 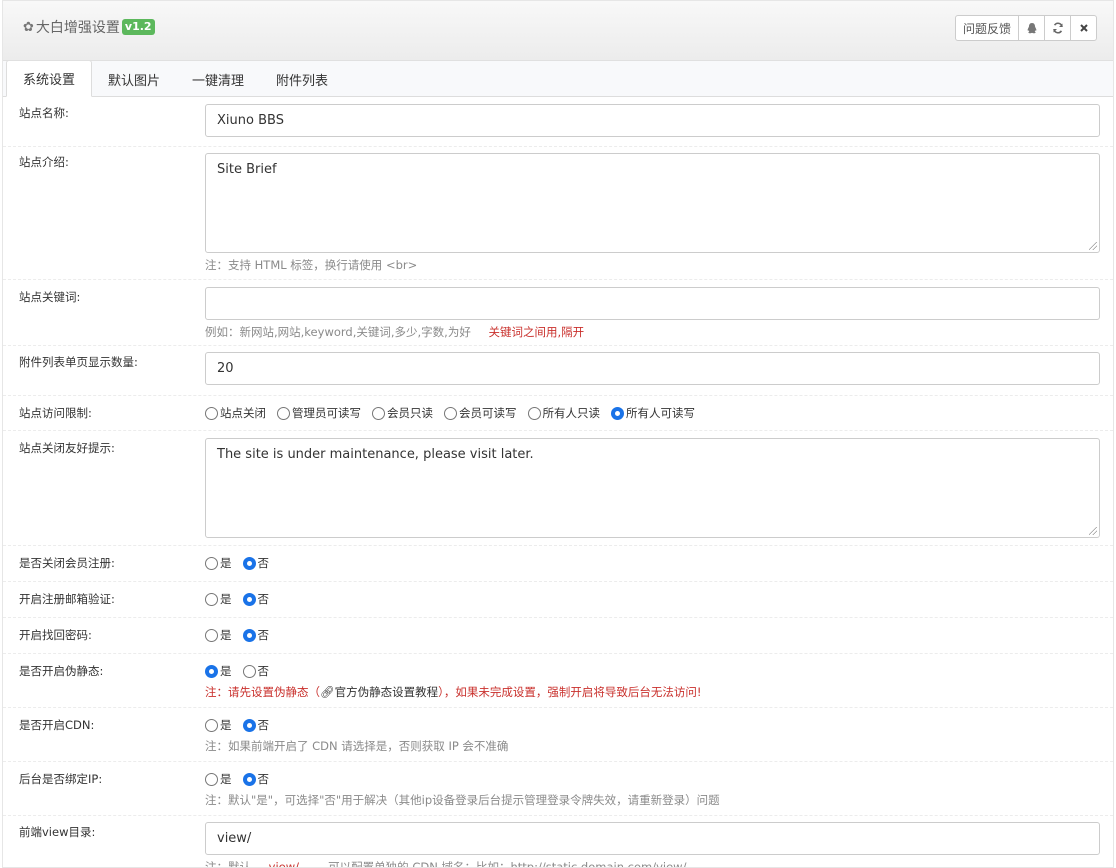 I want to click on site-brief-textarea: Site Brief, so click(x=652, y=203).